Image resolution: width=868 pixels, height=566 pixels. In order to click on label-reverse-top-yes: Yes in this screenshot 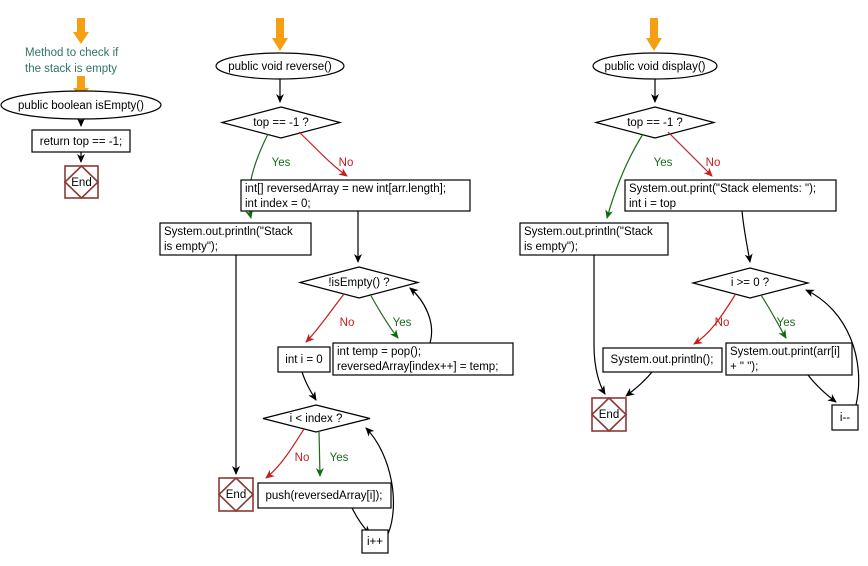, I will do `click(281, 163)`.